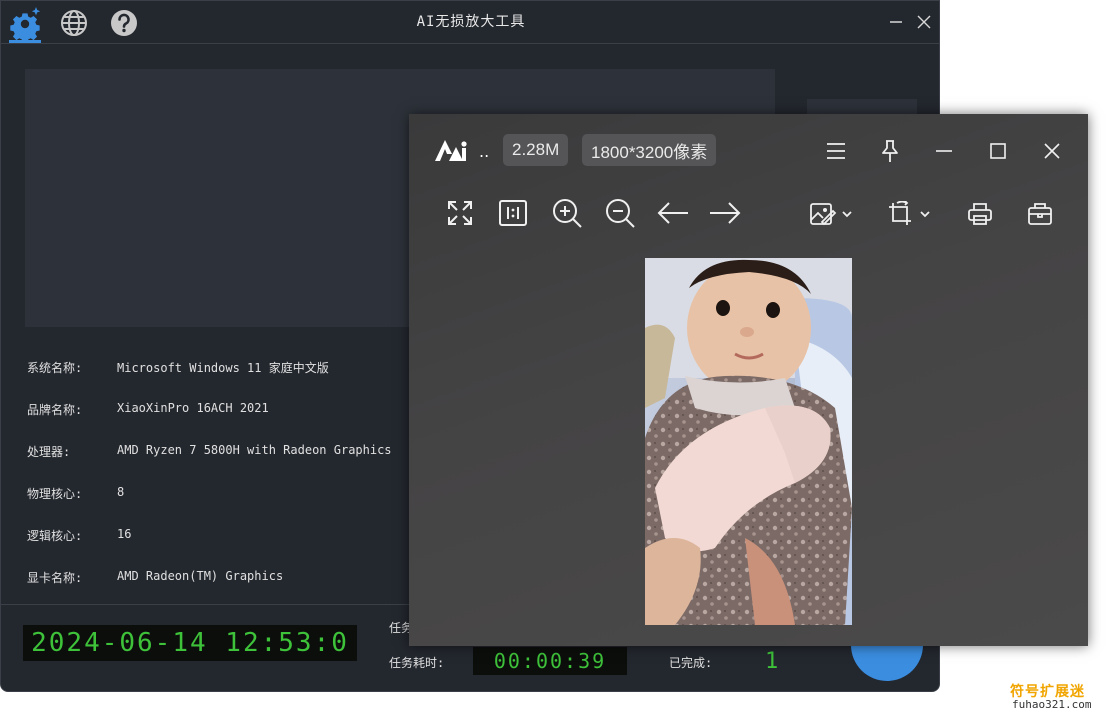  I want to click on next-button, so click(725, 213).